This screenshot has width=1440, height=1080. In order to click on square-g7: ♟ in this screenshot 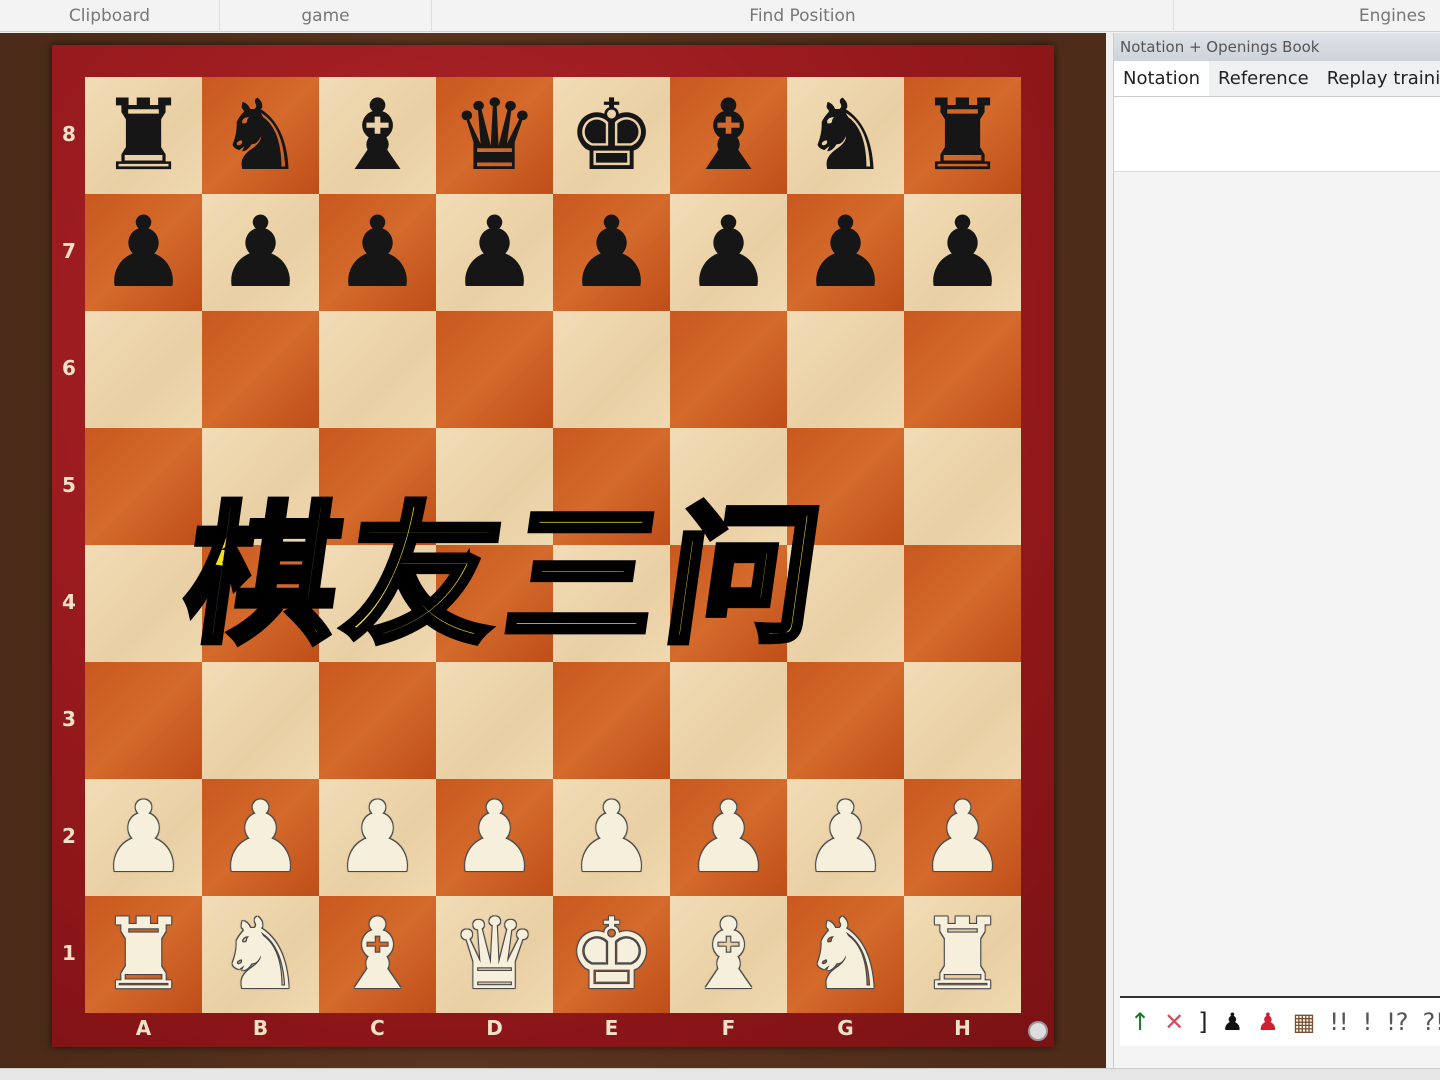, I will do `click(845, 252)`.